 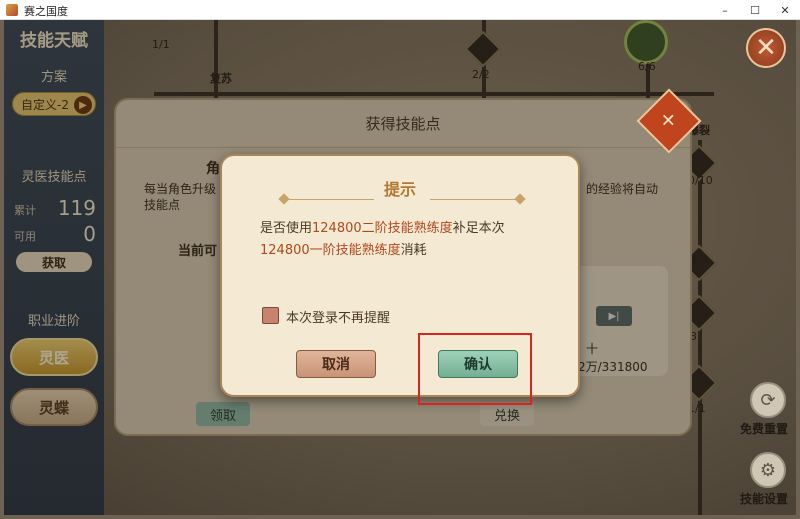 I want to click on msg-prefix: 是否使用, so click(x=286, y=228).